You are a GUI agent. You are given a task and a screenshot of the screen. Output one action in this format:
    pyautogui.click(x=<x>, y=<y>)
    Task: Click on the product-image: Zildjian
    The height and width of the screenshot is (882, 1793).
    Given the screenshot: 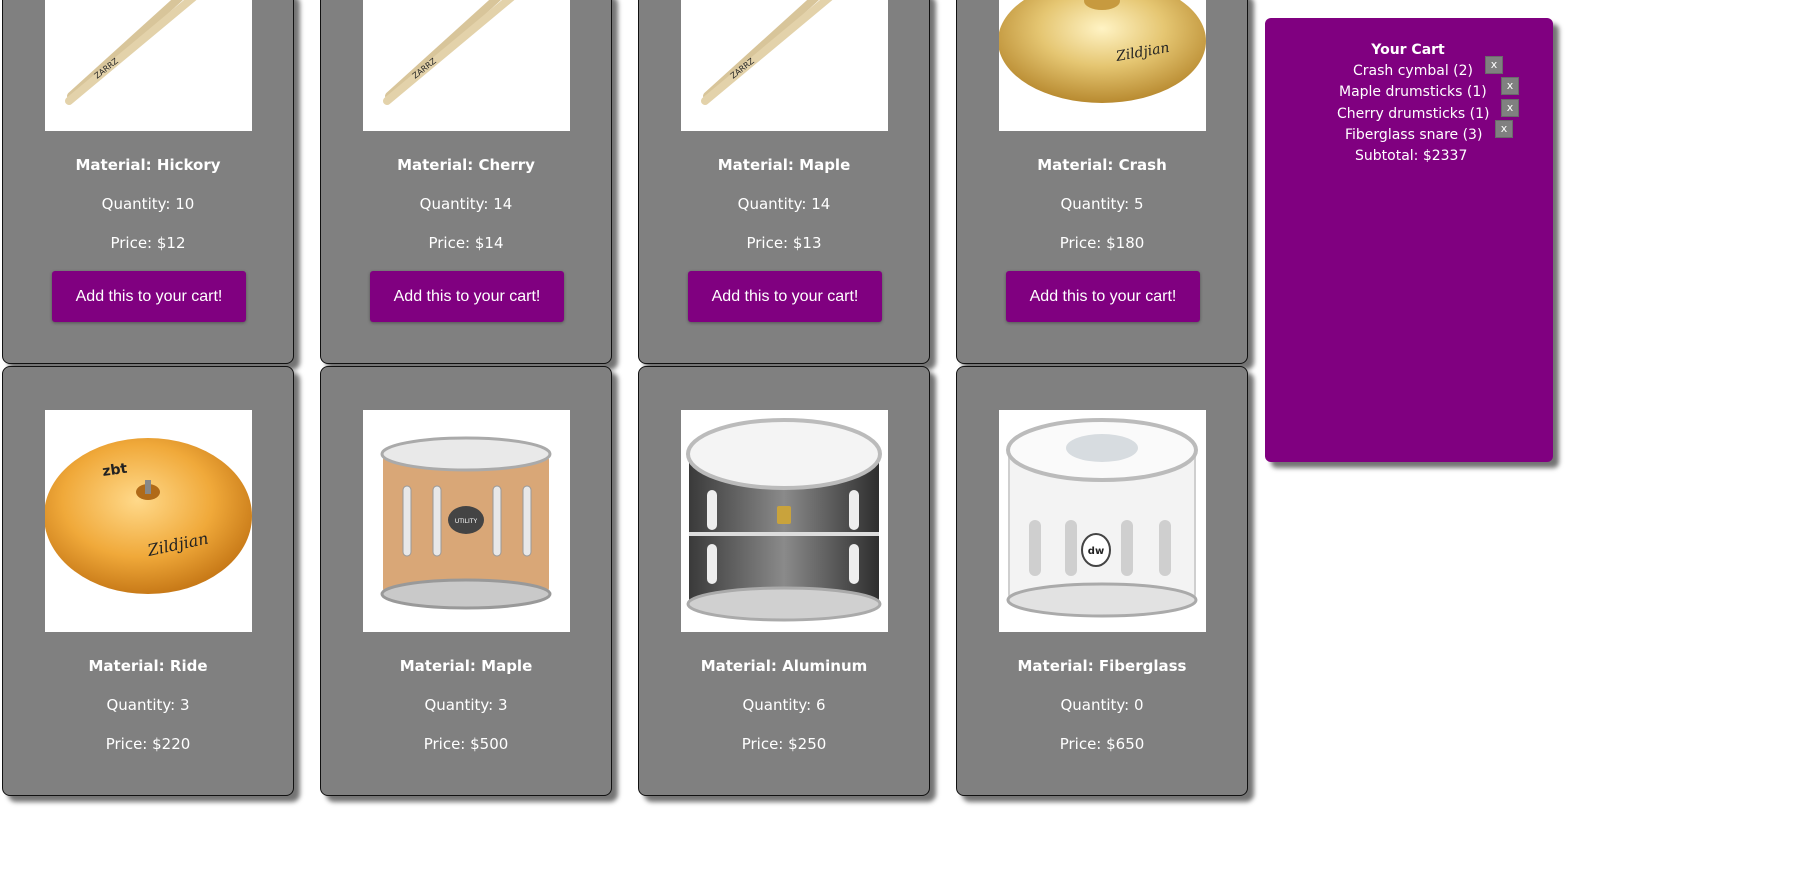 What is the action you would take?
    pyautogui.click(x=1102, y=65)
    